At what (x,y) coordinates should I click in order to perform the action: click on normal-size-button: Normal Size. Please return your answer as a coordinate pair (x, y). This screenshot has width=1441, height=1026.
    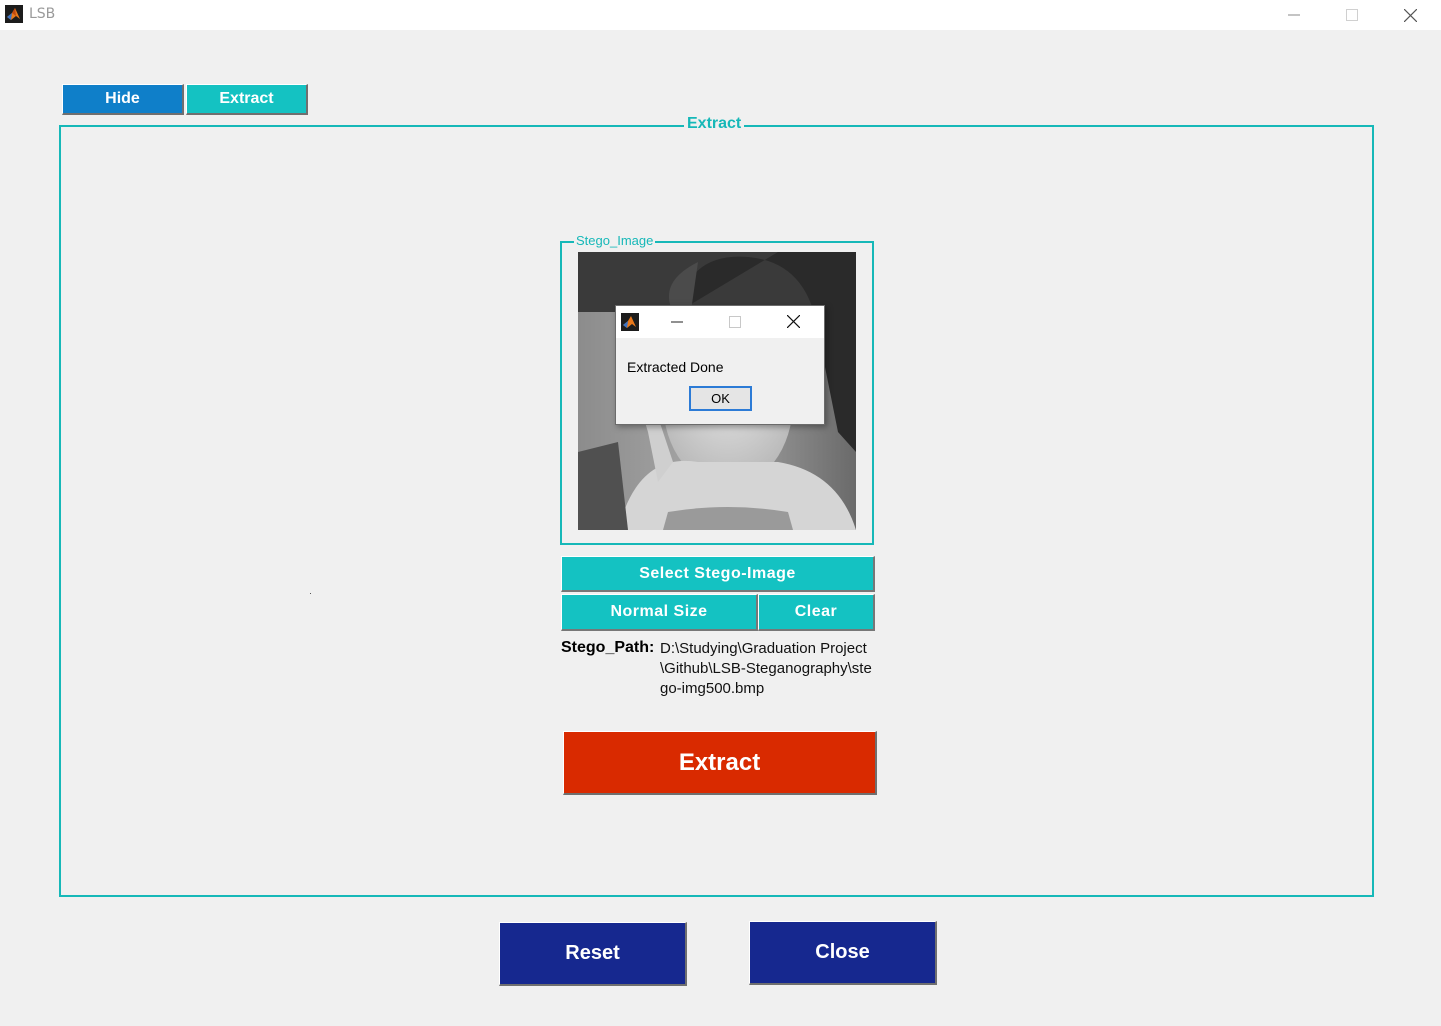
    Looking at the image, I should click on (659, 612).